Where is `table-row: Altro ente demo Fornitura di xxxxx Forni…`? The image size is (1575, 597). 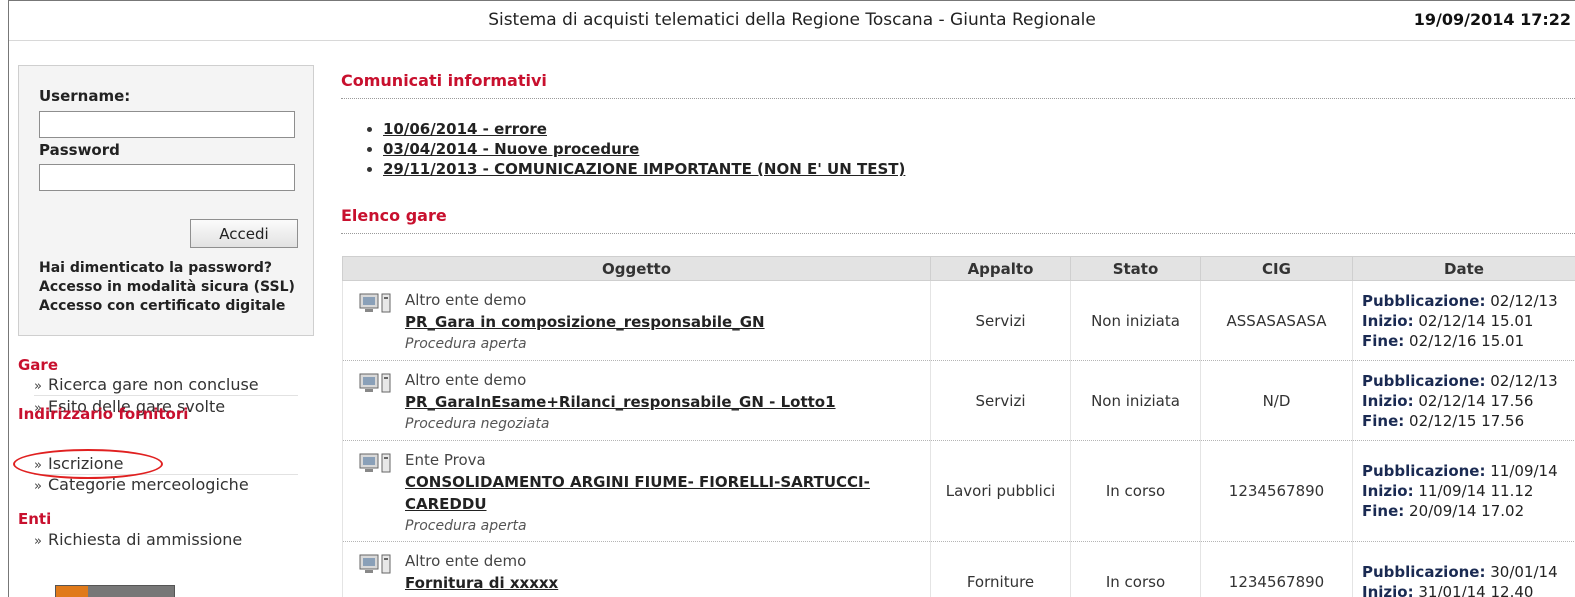
table-row: Altro ente demo Fornitura di xxxxx Forni… is located at coordinates (958, 569).